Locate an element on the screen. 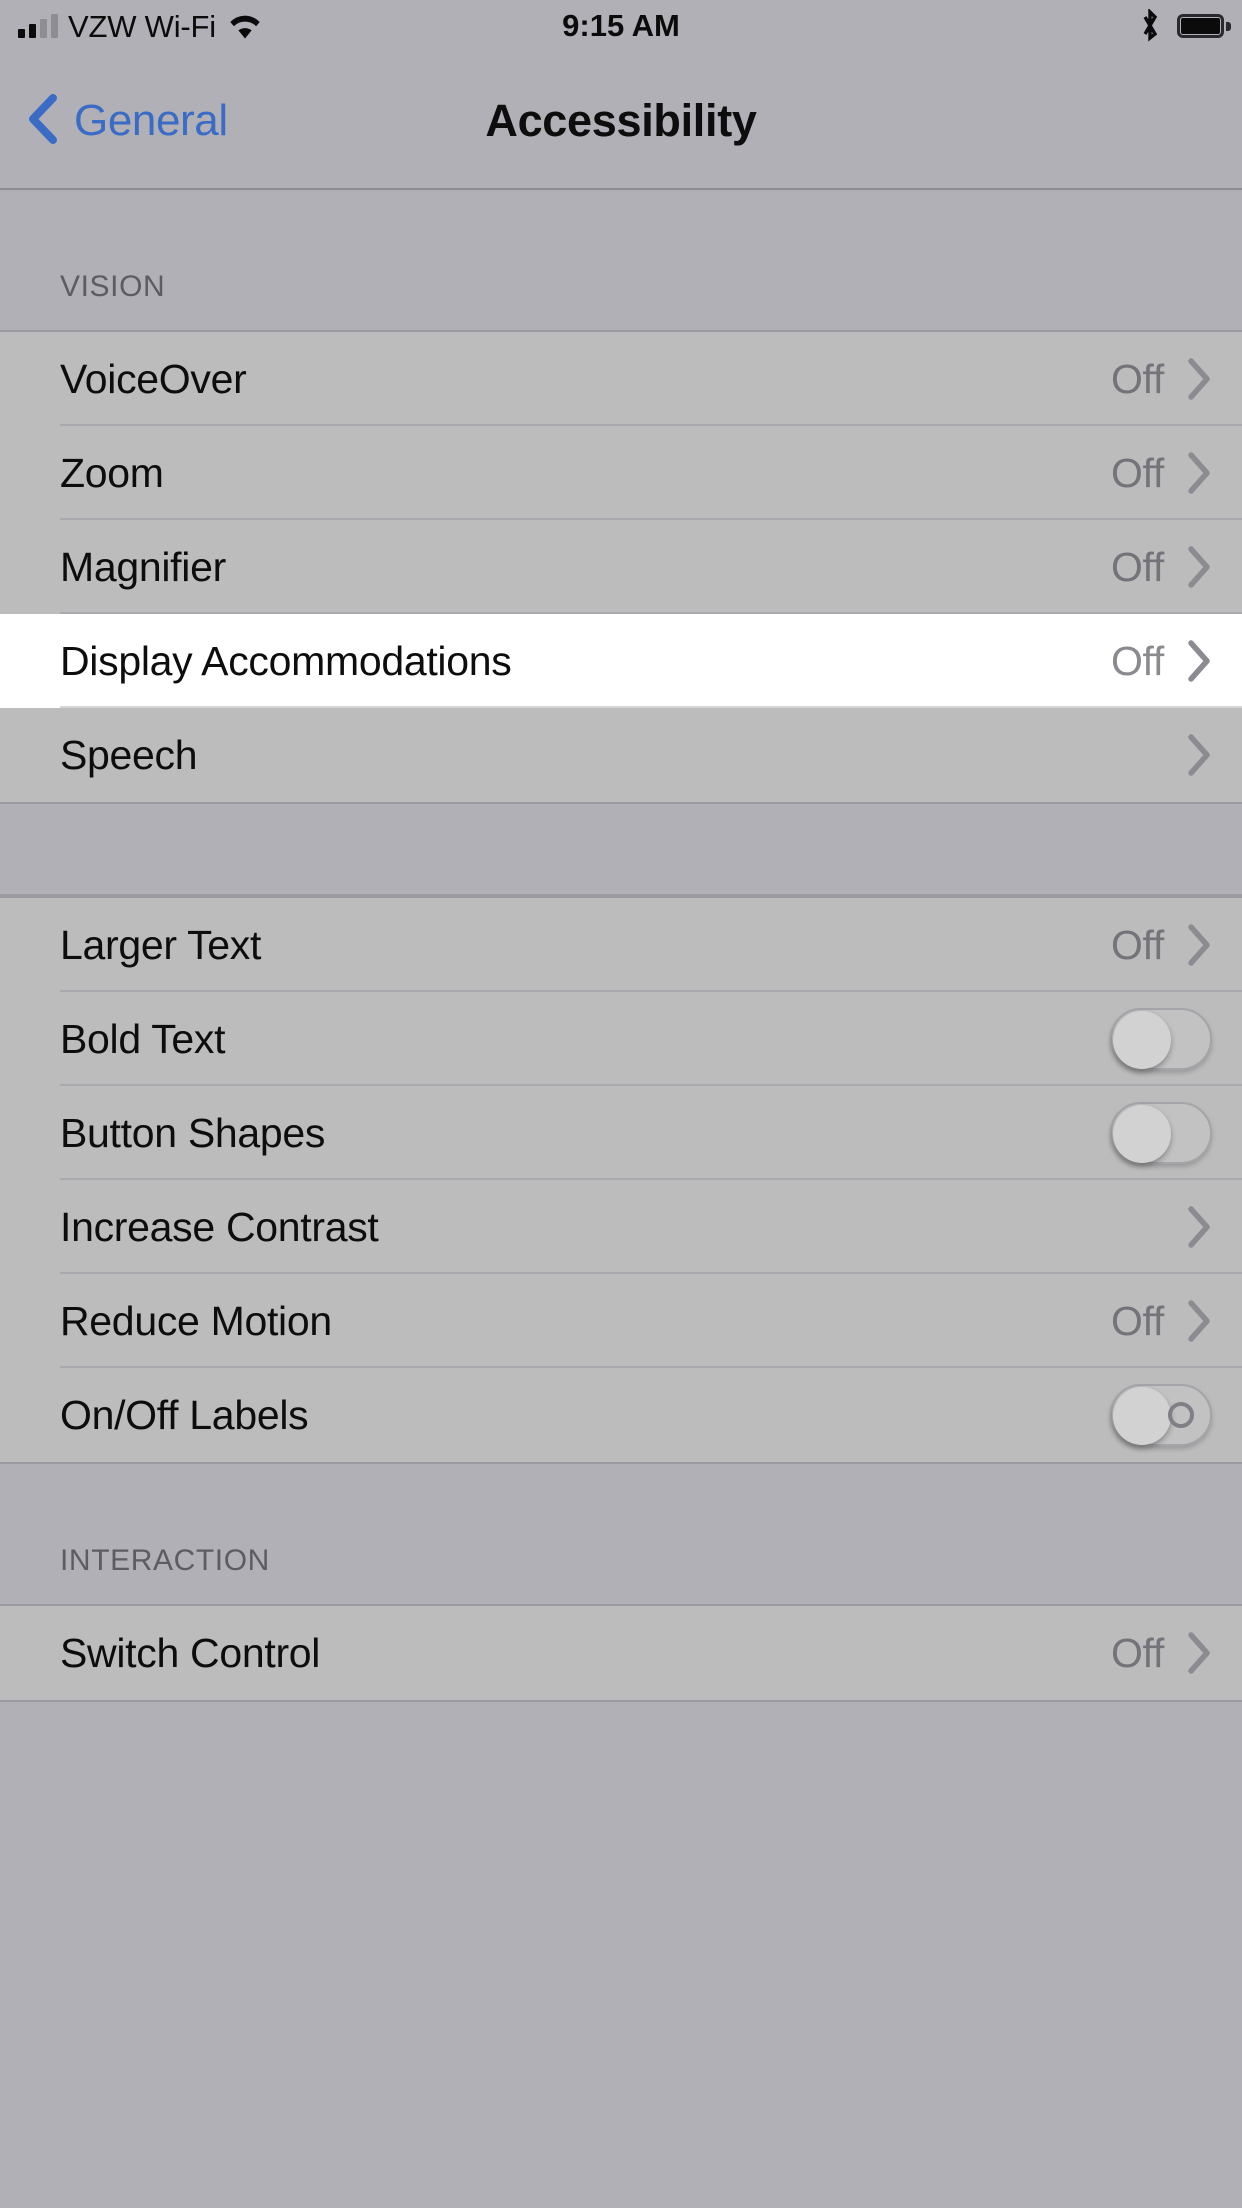 The image size is (1242, 2208). toggle-on-off-labels is located at coordinates (1161, 1415).